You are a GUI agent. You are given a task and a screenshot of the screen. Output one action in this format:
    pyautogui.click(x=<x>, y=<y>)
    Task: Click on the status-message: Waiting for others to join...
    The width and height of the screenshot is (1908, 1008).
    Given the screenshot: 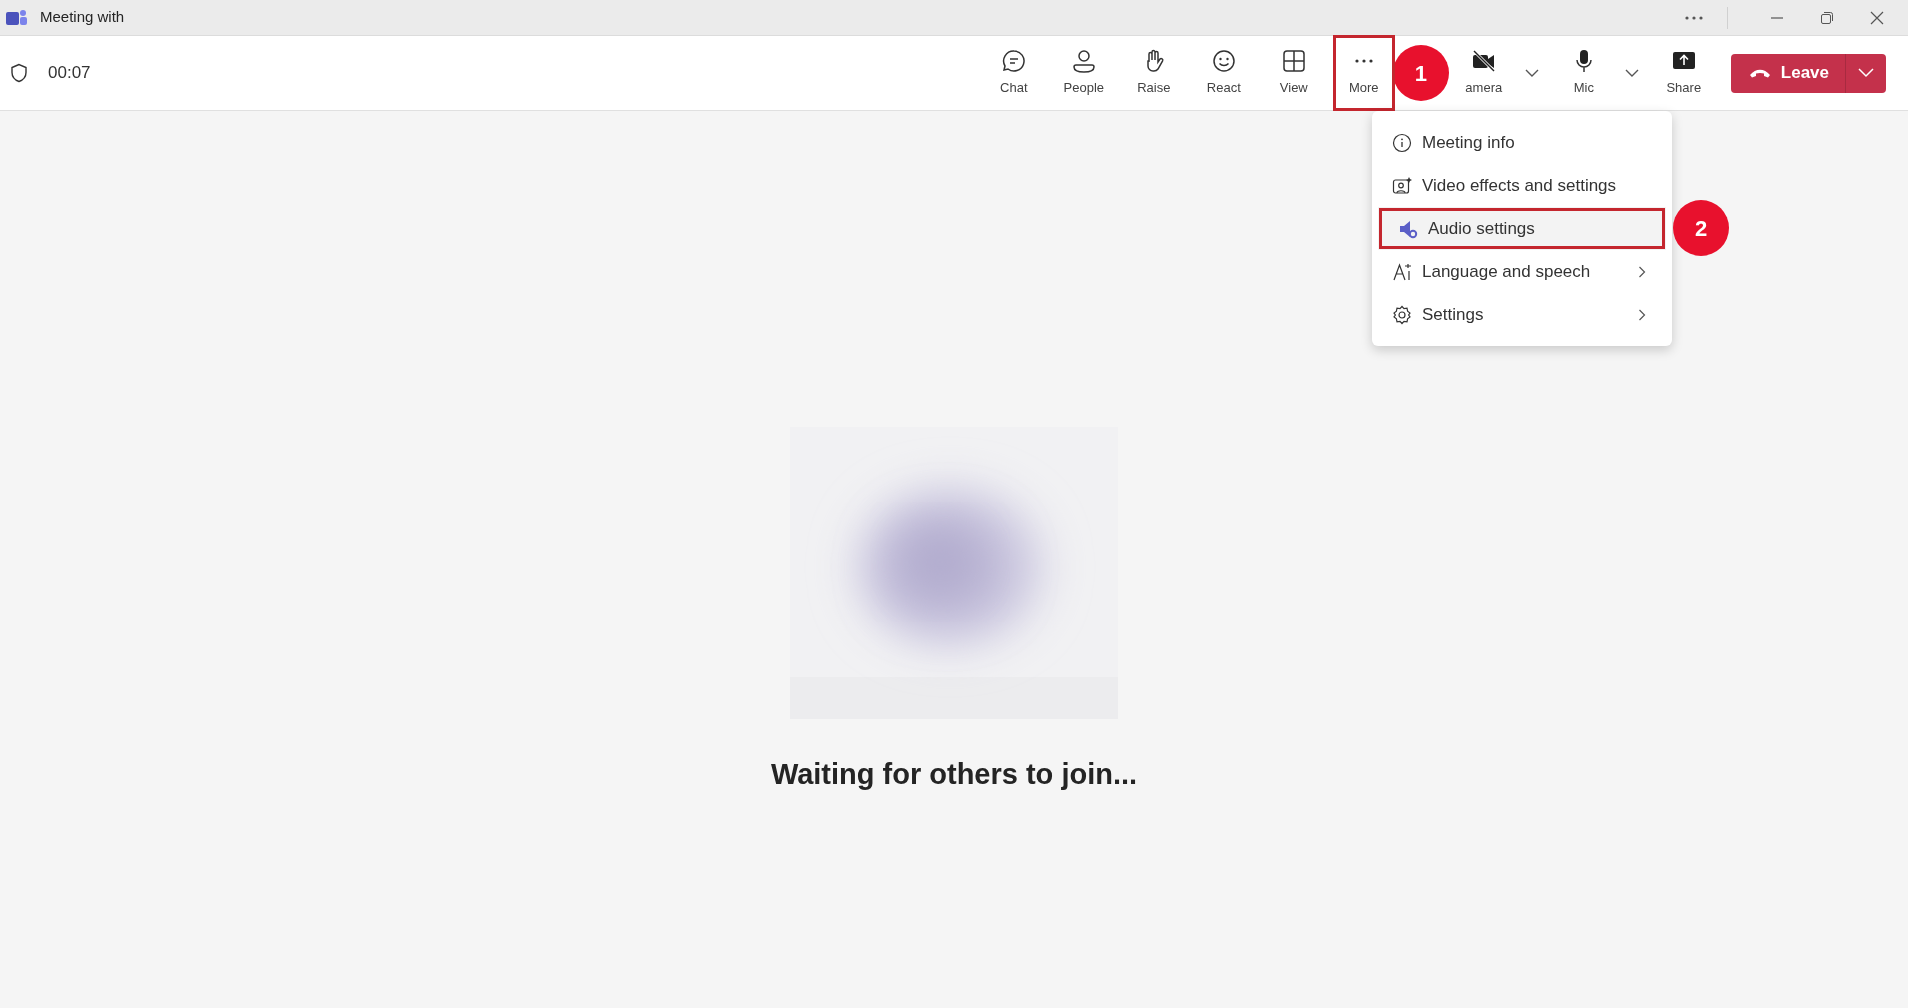 What is the action you would take?
    pyautogui.click(x=954, y=774)
    